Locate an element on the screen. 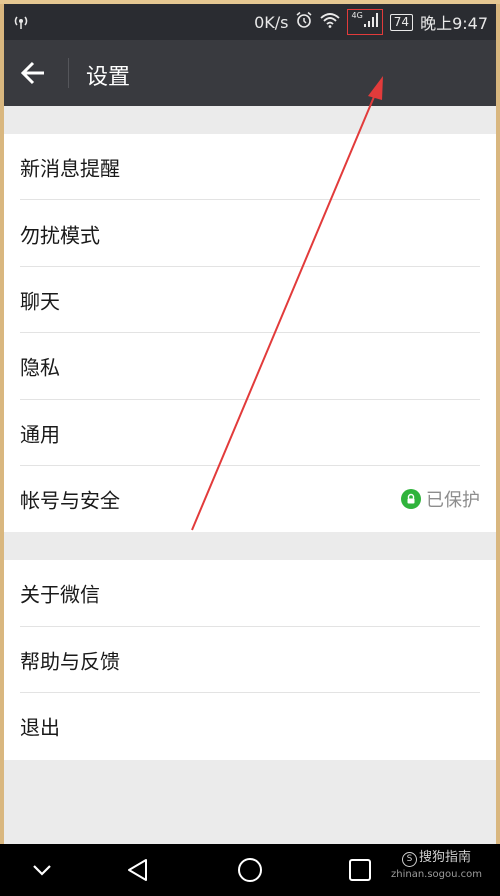 The image size is (500, 896). settings-item-privacy: 隐私 is located at coordinates (250, 366).